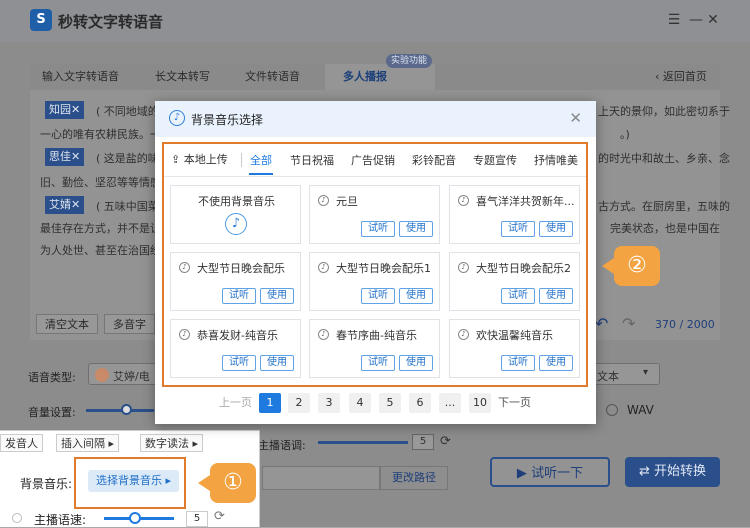 The height and width of the screenshot is (528, 750). I want to click on voice-type-label: 语音类型:, so click(52, 377).